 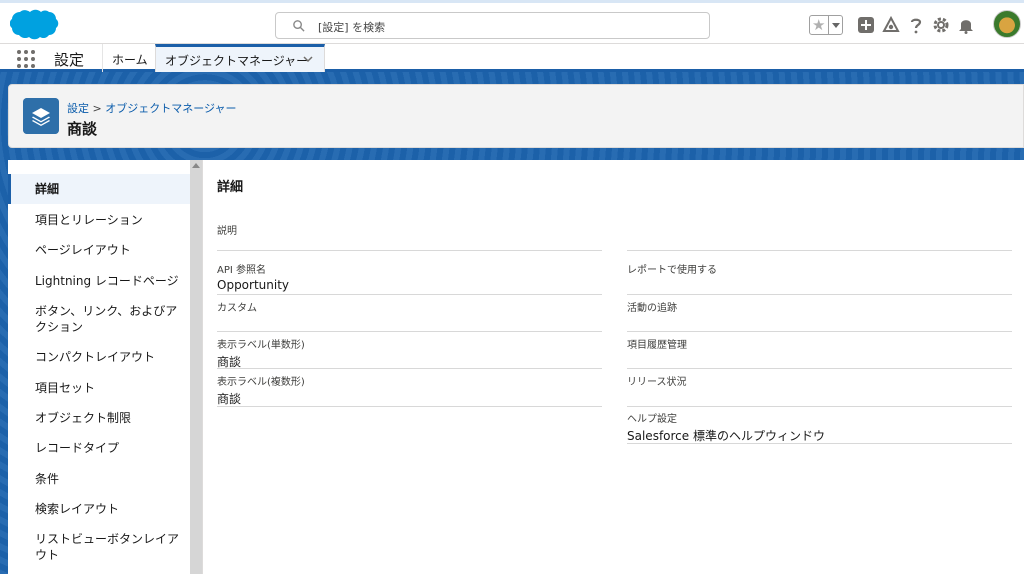 I want to click on details-section-title: 詳細, so click(x=230, y=187).